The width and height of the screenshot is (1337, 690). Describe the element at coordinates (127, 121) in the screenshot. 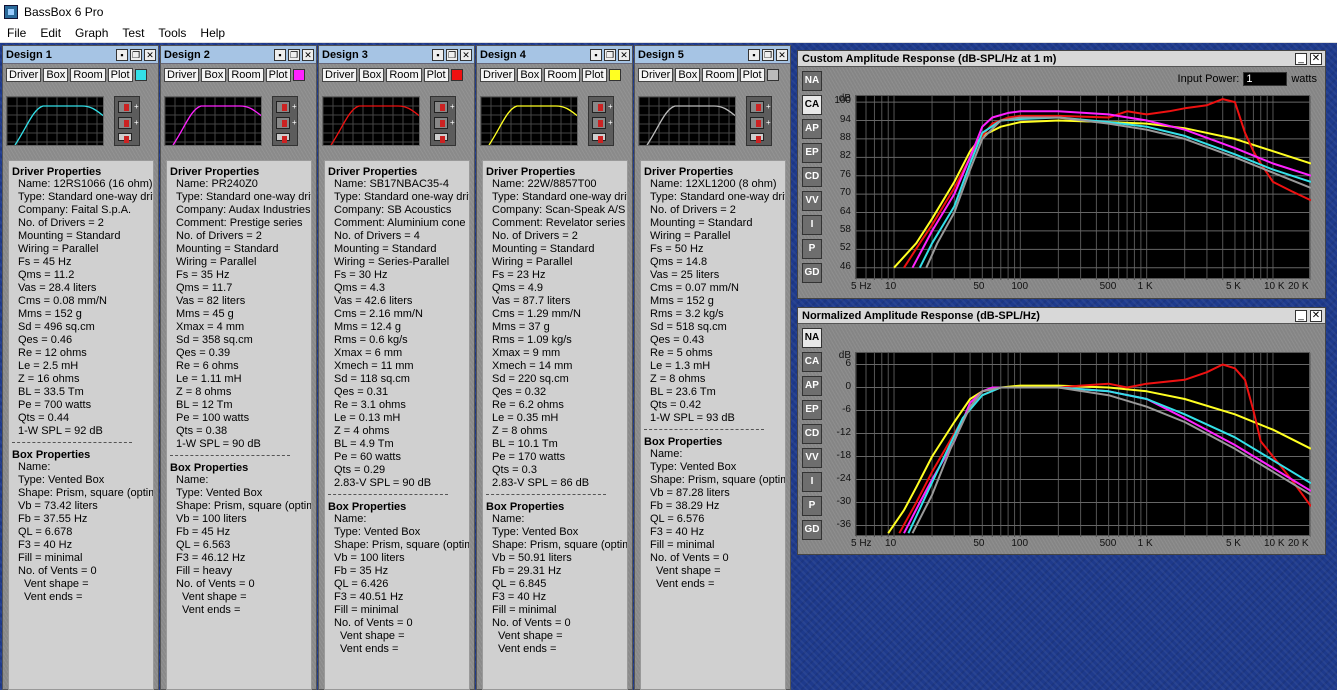

I see `terminal-icon: + +` at that location.